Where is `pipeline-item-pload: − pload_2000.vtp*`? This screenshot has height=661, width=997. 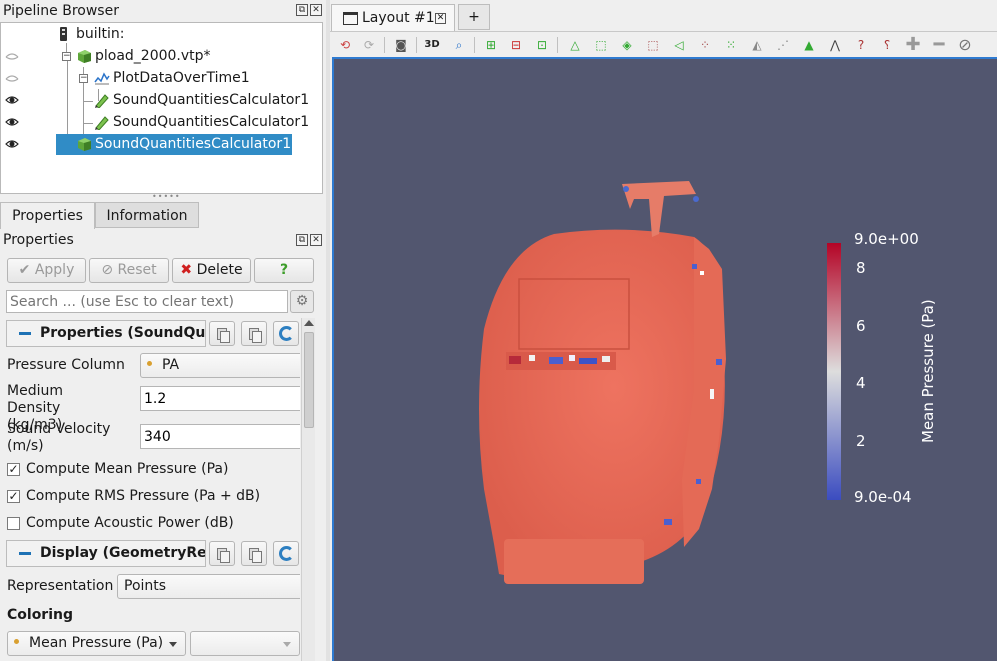 pipeline-item-pload: − pload_2000.vtp* is located at coordinates (161, 56).